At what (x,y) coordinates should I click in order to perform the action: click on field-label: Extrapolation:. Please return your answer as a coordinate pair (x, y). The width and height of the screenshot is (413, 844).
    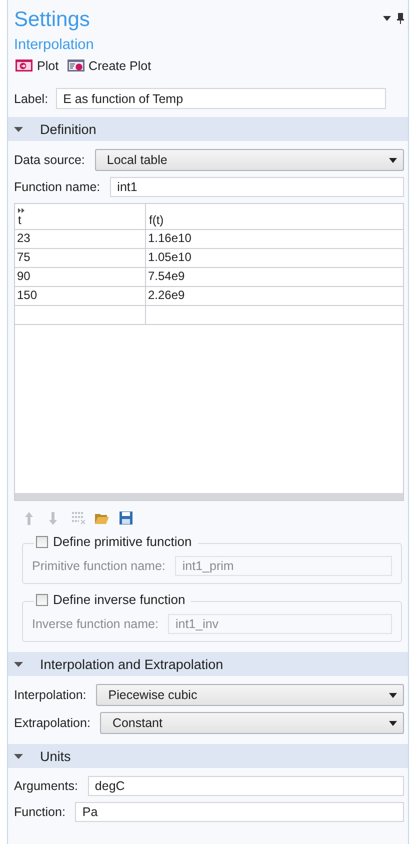
    Looking at the image, I should click on (52, 723).